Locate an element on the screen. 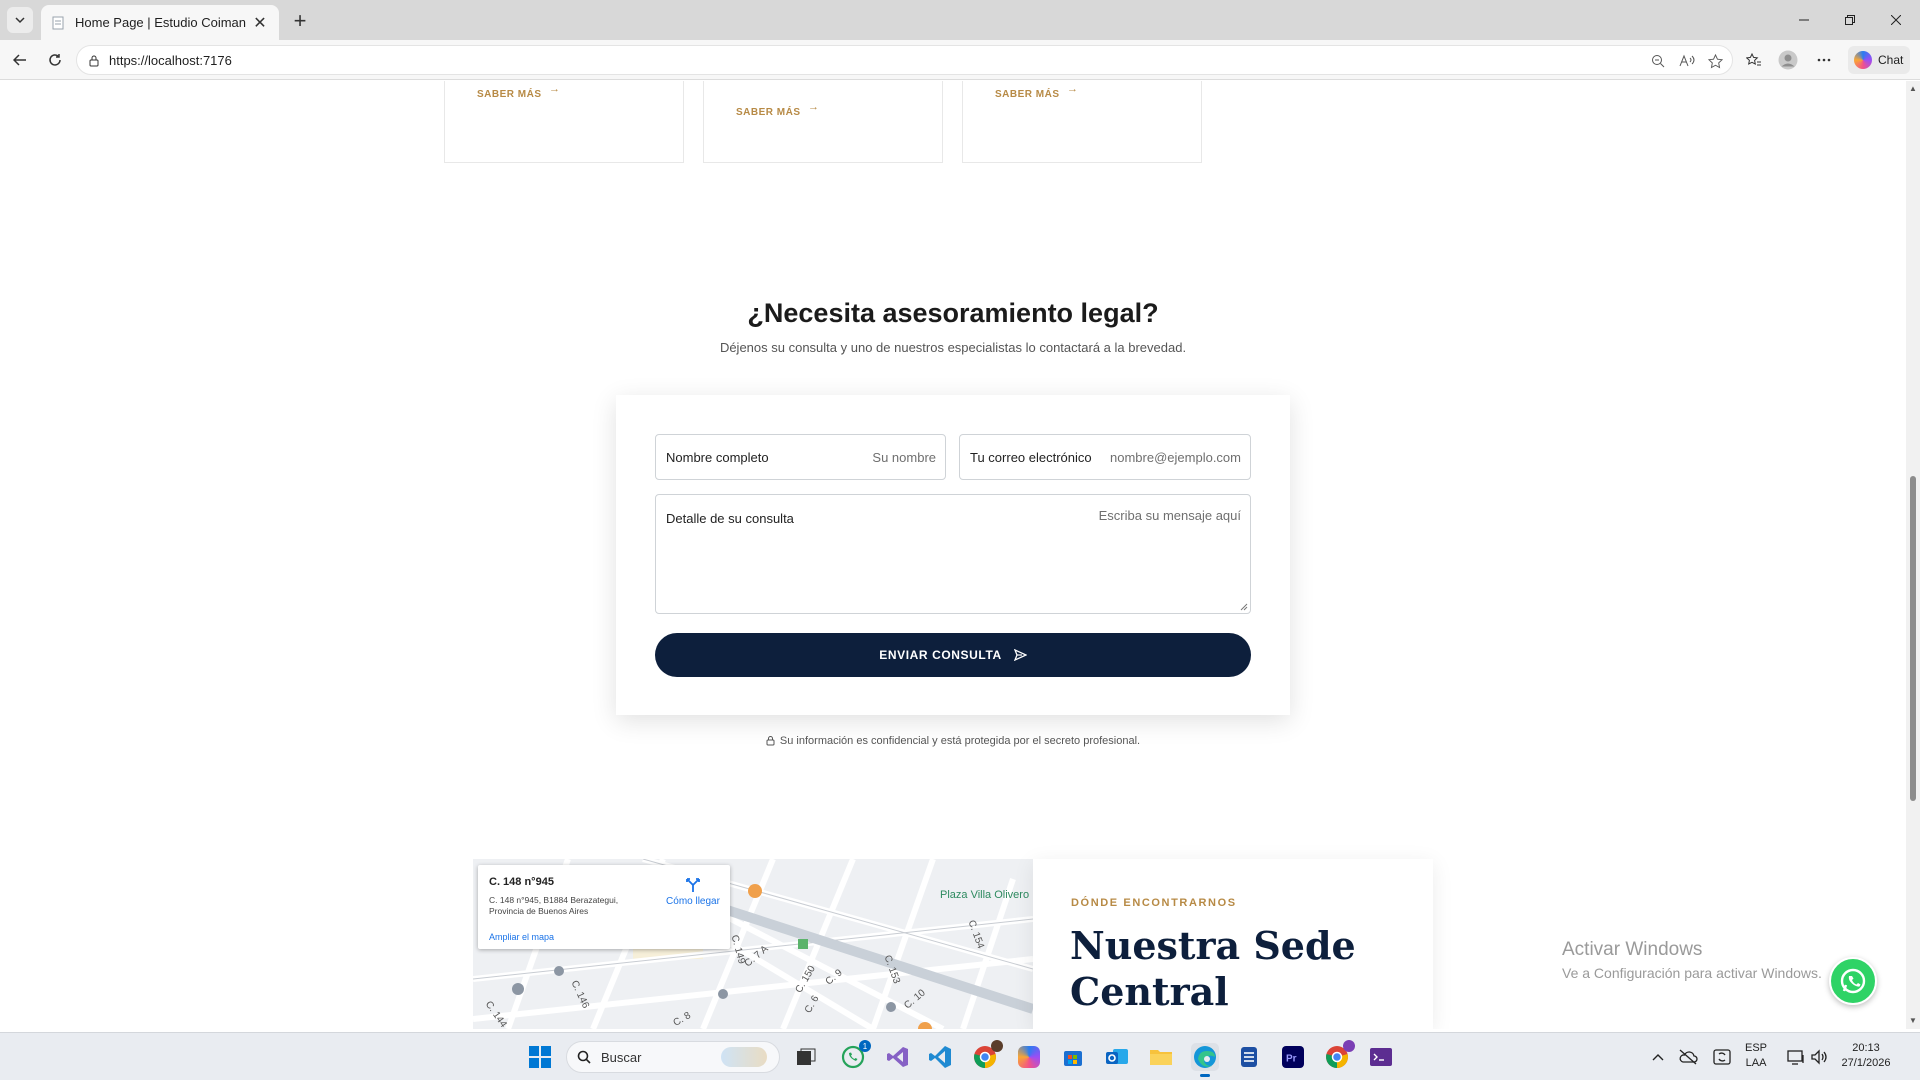 Image resolution: width=1920 pixels, height=1080 pixels. clock-time: 20:13 is located at coordinates (1866, 1048).